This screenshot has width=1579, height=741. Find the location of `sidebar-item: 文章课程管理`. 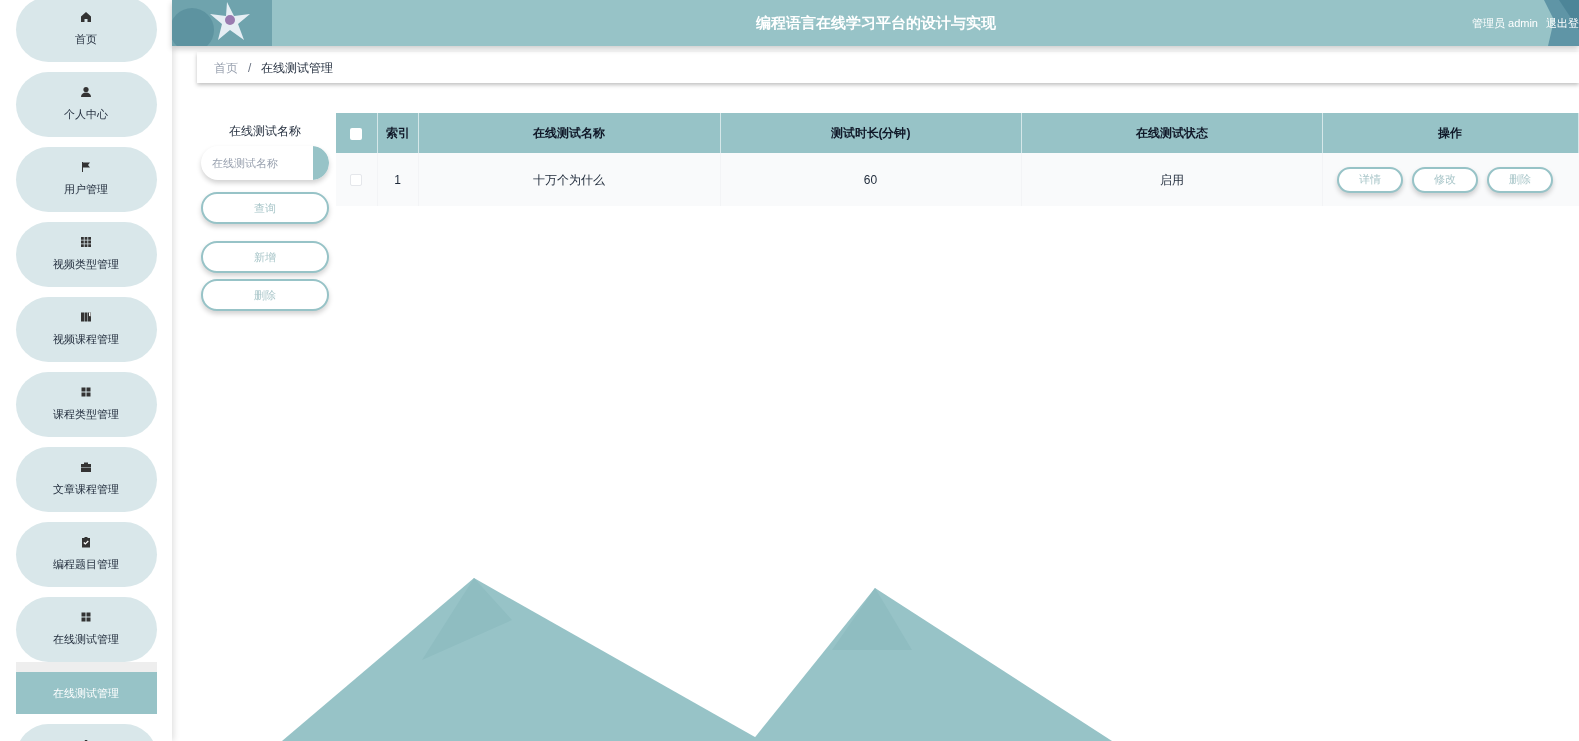

sidebar-item: 文章课程管理 is located at coordinates (86, 479).